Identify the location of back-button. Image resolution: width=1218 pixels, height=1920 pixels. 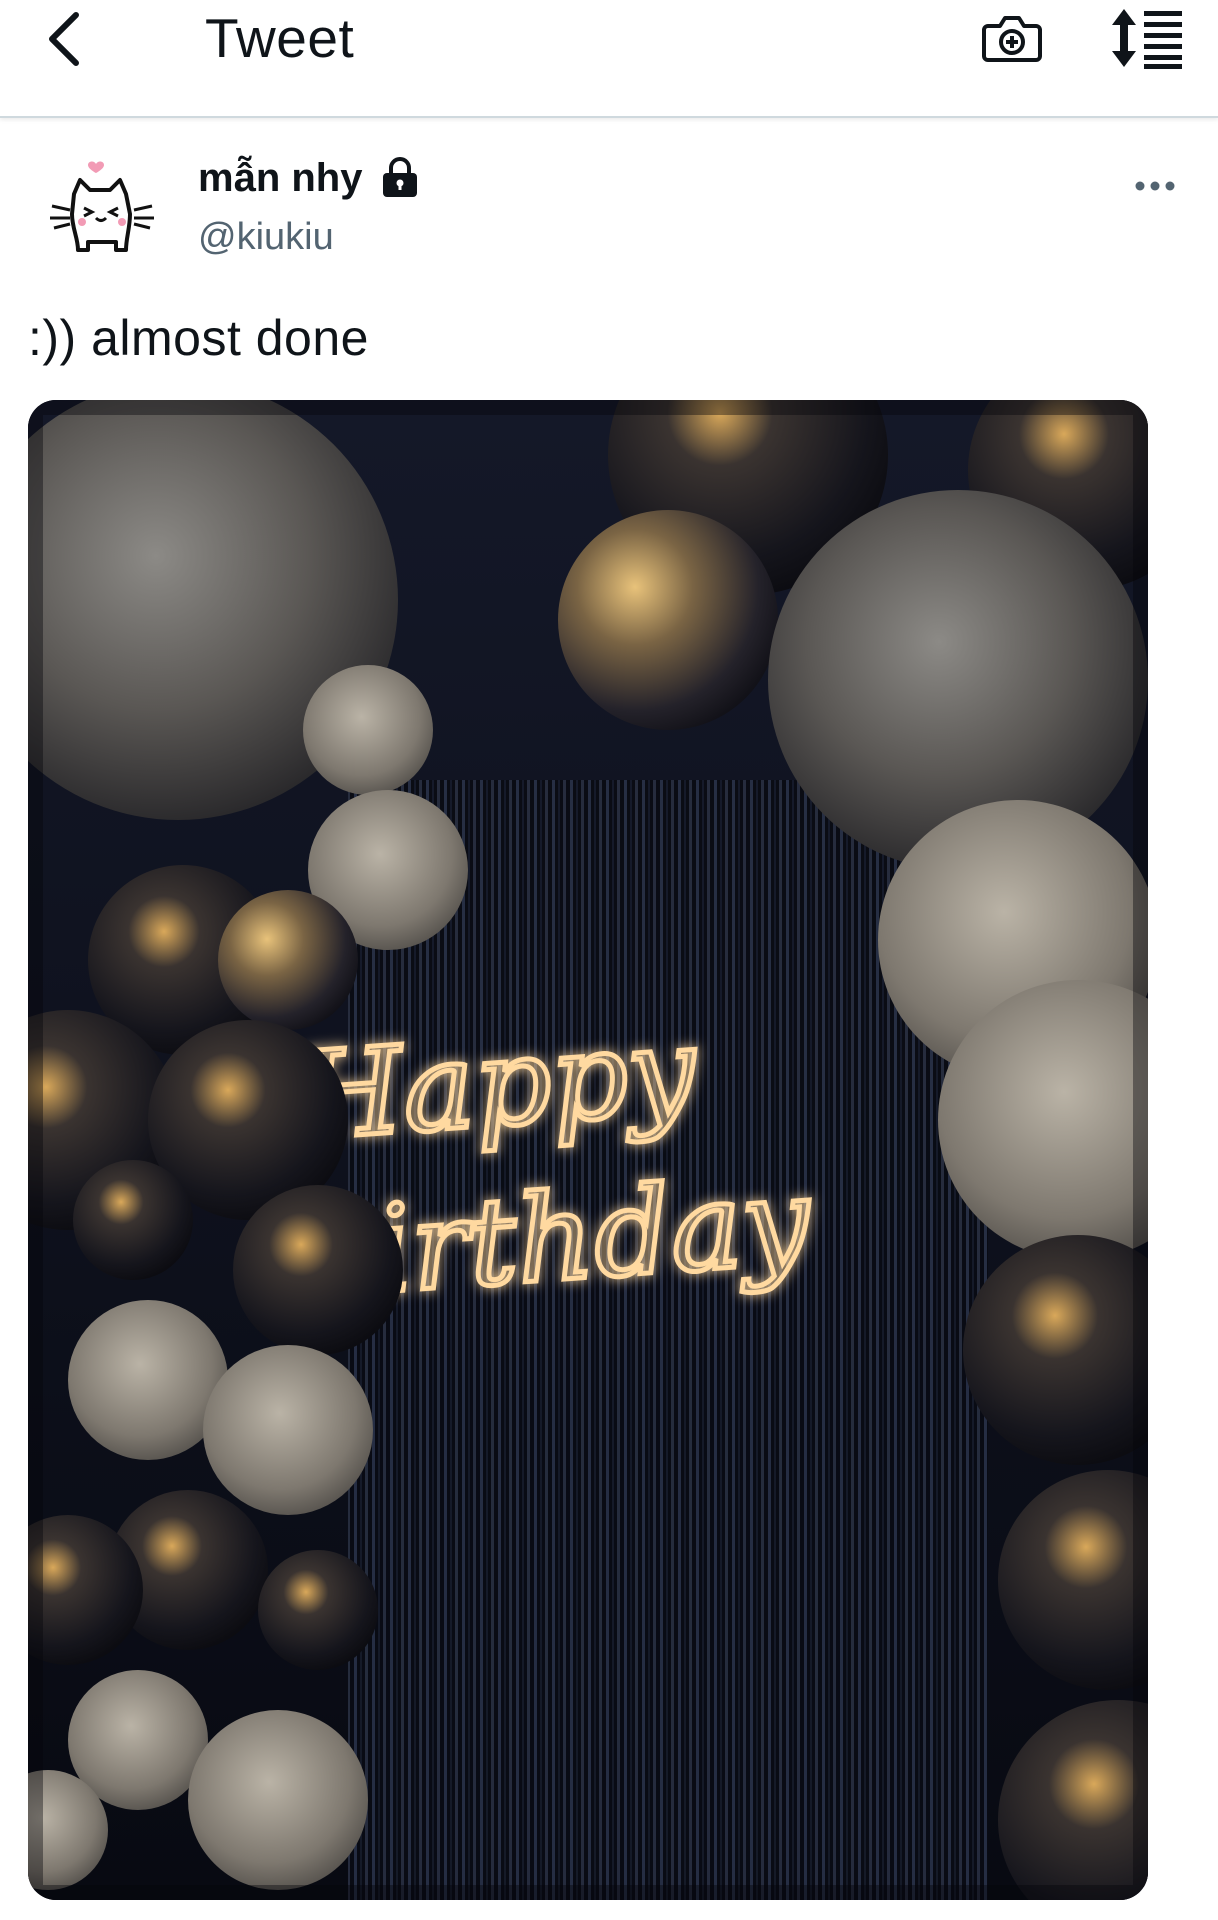
(64, 39).